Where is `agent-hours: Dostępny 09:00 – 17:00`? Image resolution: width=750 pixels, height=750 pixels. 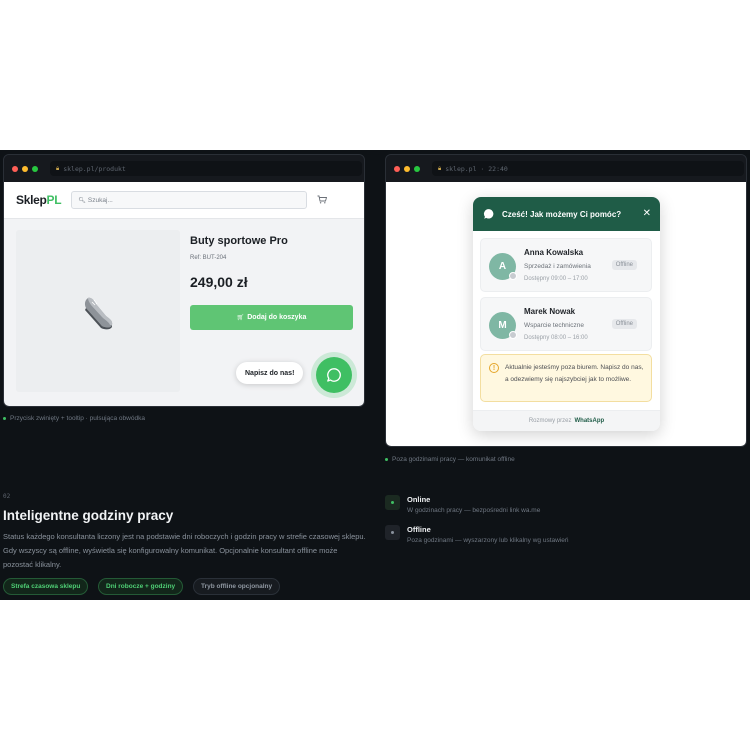
agent-hours: Dostępny 09:00 – 17:00 is located at coordinates (556, 279).